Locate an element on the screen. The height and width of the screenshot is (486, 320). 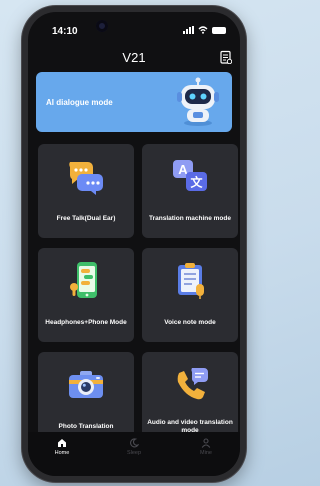
tab-home: Home is located at coordinates (62, 447).